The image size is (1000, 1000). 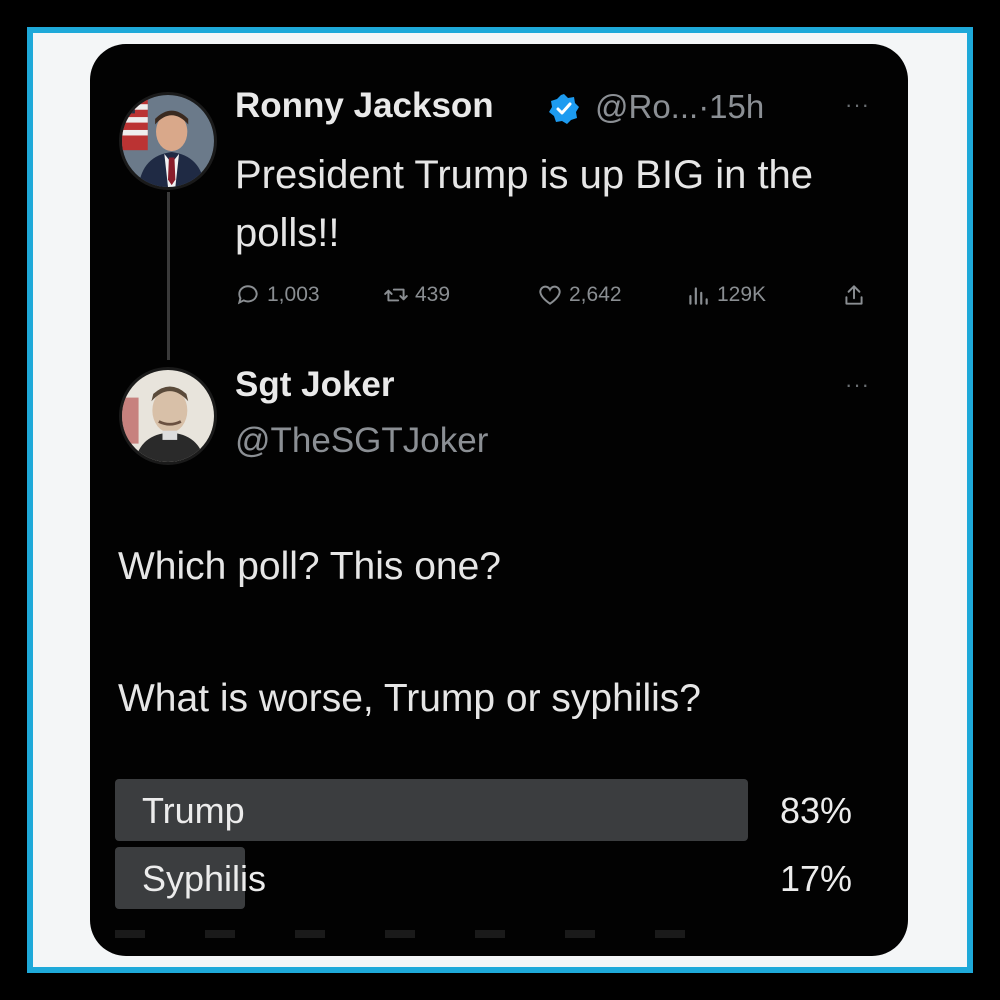 I want to click on tweet1-action-bar: 1,003 439 2,642 129K, so click(x=555, y=299).